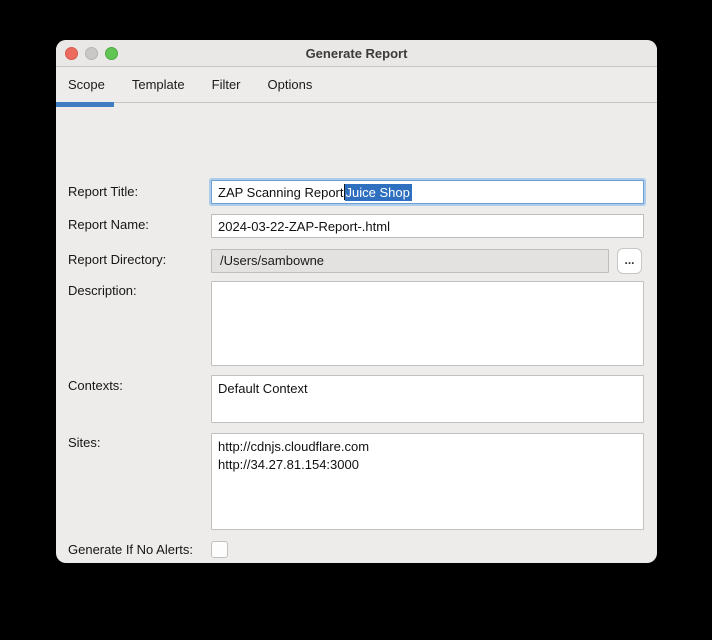 This screenshot has height=640, width=712. I want to click on report-directory-field: /Users/sambowne, so click(410, 261).